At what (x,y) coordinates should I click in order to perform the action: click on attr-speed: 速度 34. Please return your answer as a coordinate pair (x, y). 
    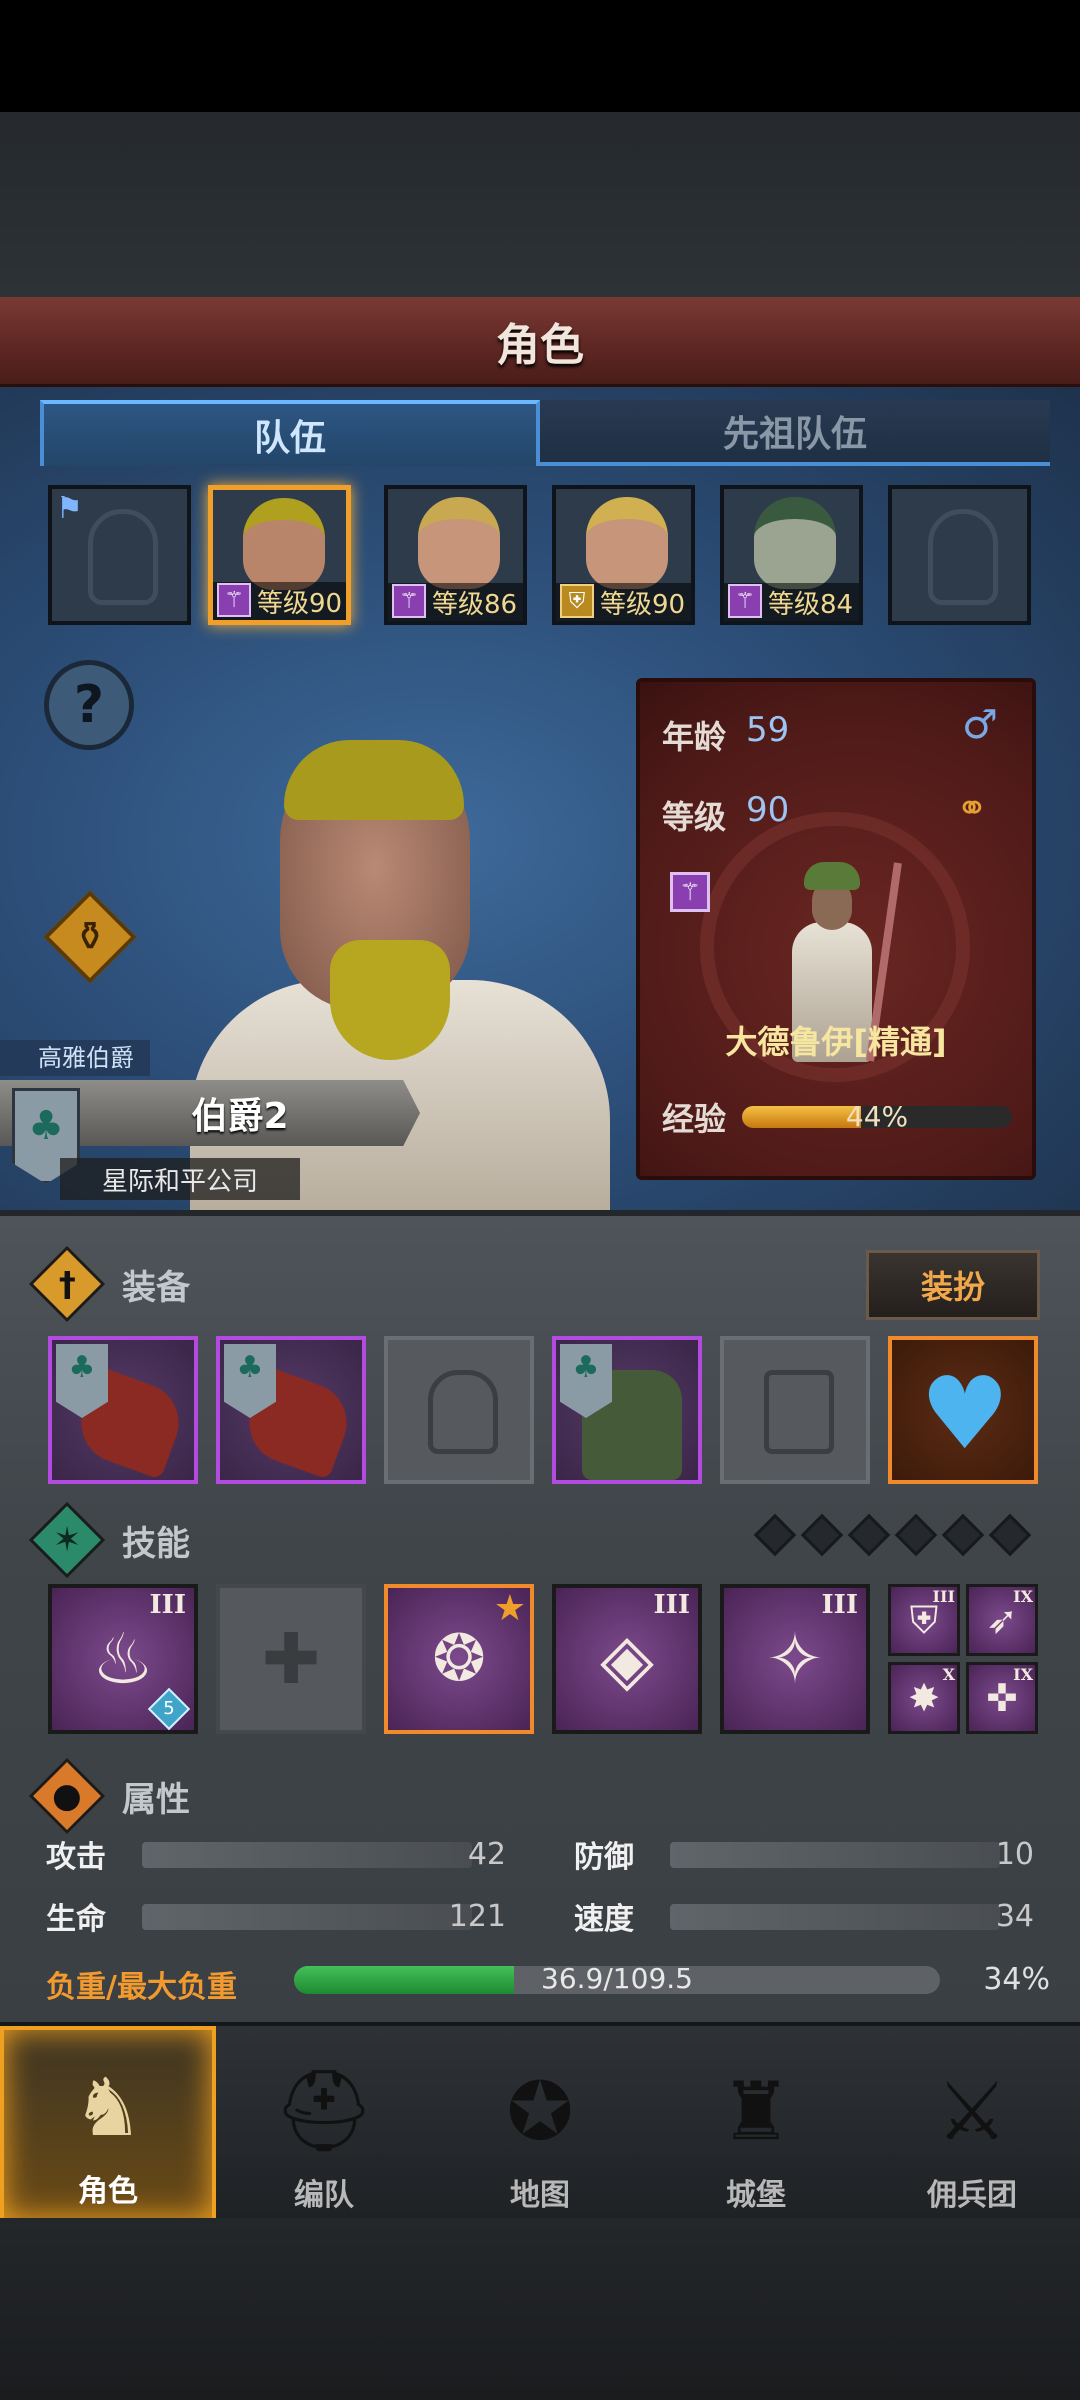
    Looking at the image, I should click on (804, 1917).